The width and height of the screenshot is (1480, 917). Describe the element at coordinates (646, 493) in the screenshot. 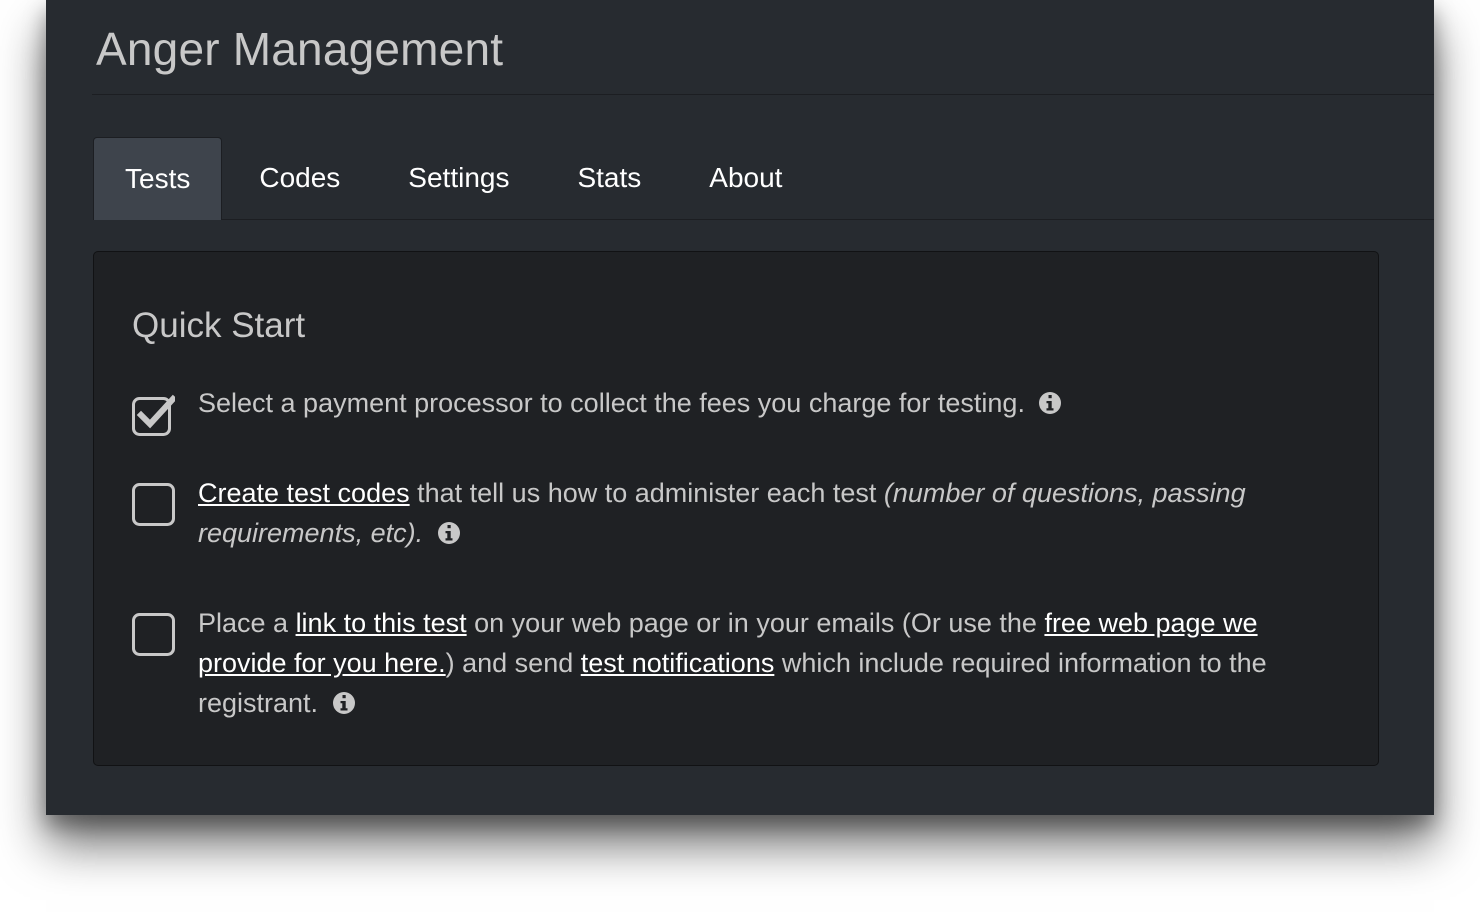

I see `codes-text: that tell us how to administer each test` at that location.